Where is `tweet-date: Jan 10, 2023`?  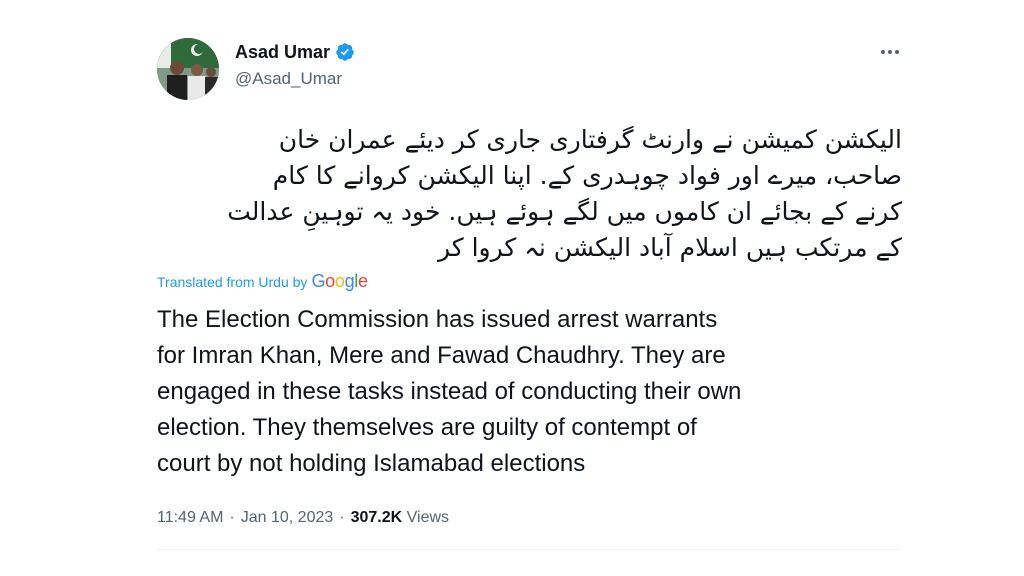
tweet-date: Jan 10, 2023 is located at coordinates (287, 518).